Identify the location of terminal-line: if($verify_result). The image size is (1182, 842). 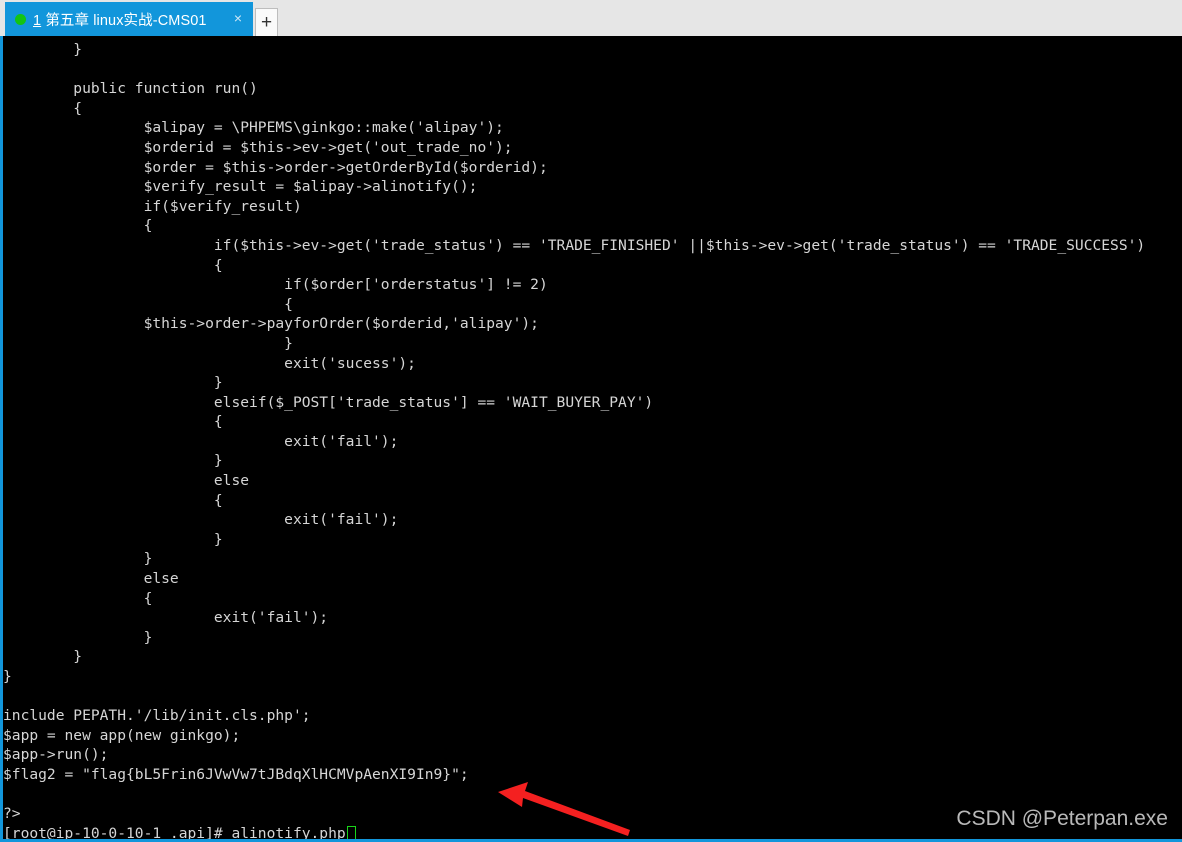
(152, 206).